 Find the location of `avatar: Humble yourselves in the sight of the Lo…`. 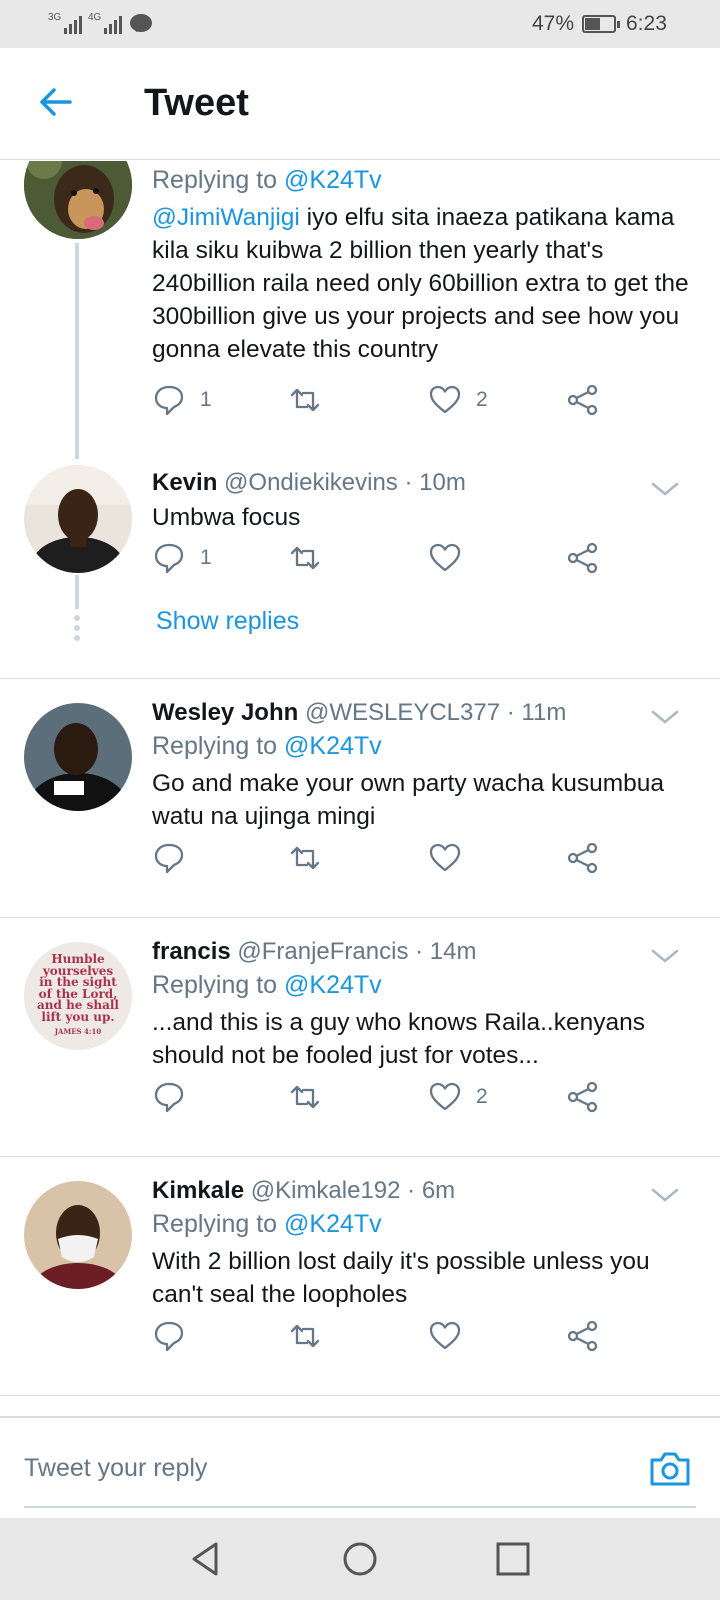

avatar: Humble yourselves in the sight of the Lo… is located at coordinates (78, 996).